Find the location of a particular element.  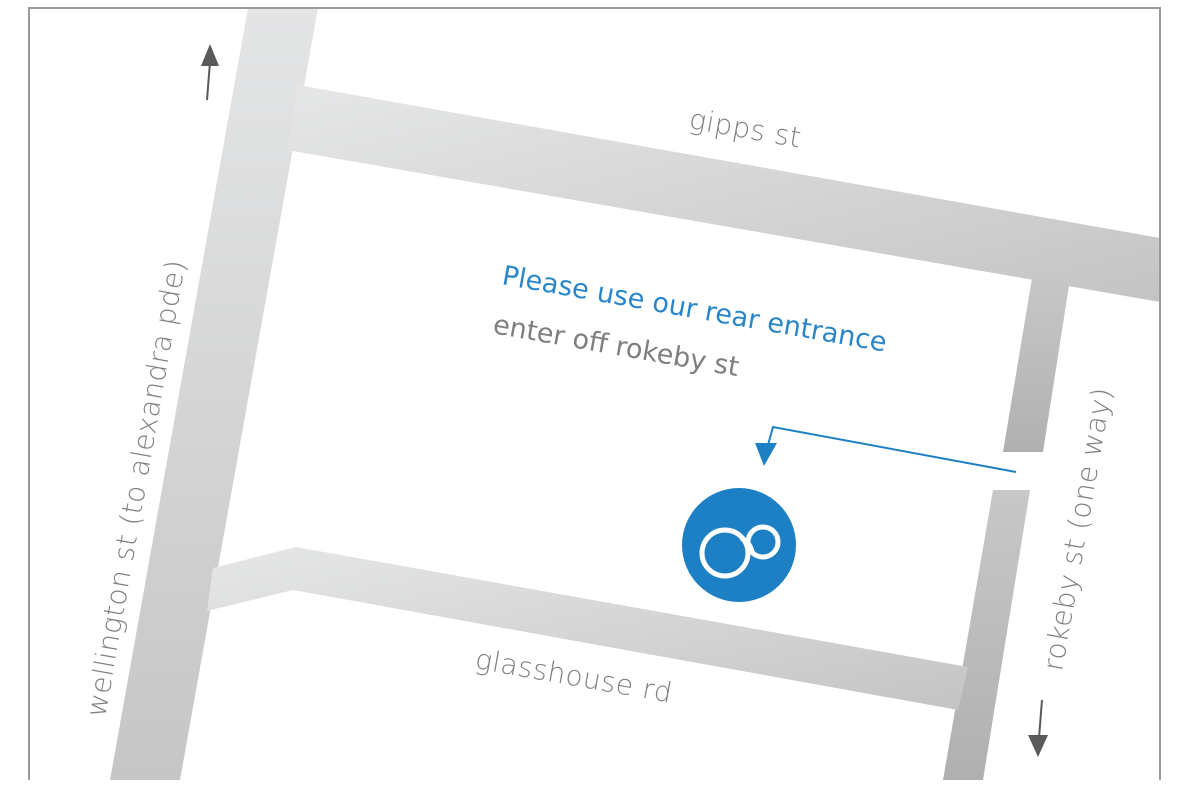

rokeby-st-road-lower is located at coordinates (986, 635).